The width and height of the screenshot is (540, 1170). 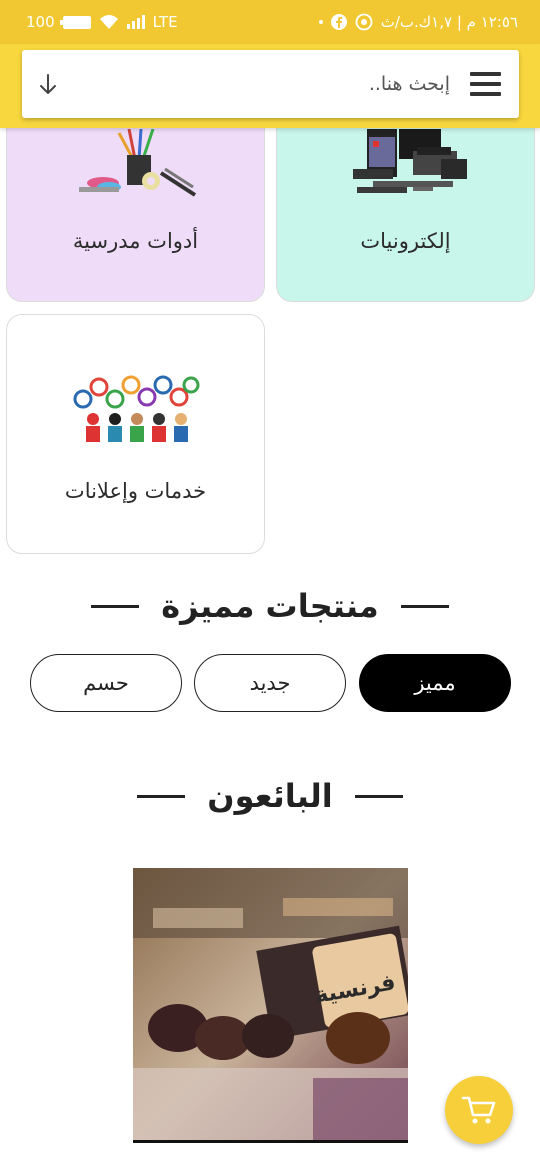 What do you see at coordinates (109, 22) in the screenshot?
I see `wifi-icon` at bounding box center [109, 22].